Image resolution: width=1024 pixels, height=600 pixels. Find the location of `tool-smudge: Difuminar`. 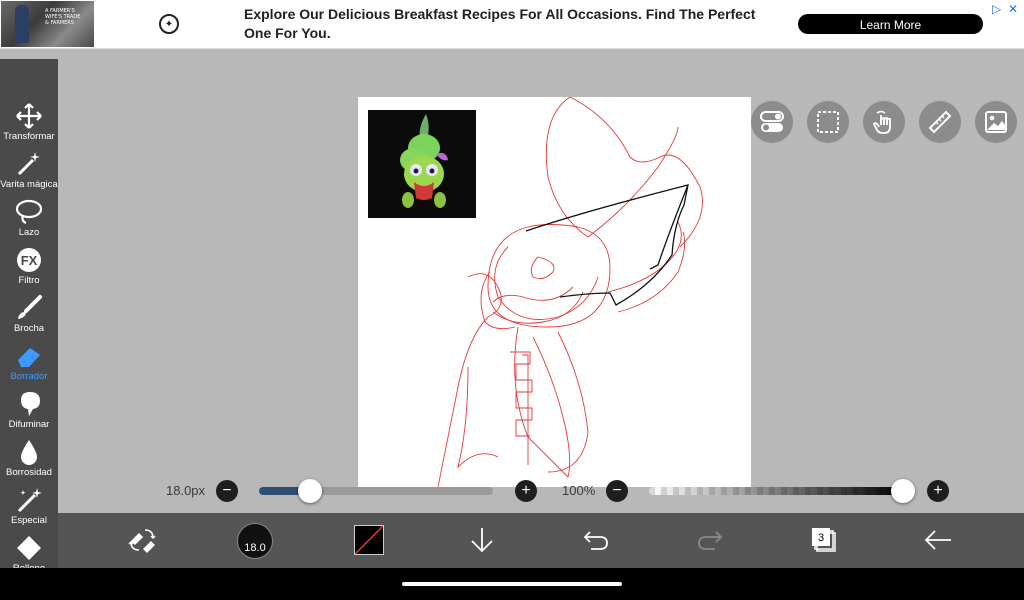

tool-smudge: Difuminar is located at coordinates (29, 412).